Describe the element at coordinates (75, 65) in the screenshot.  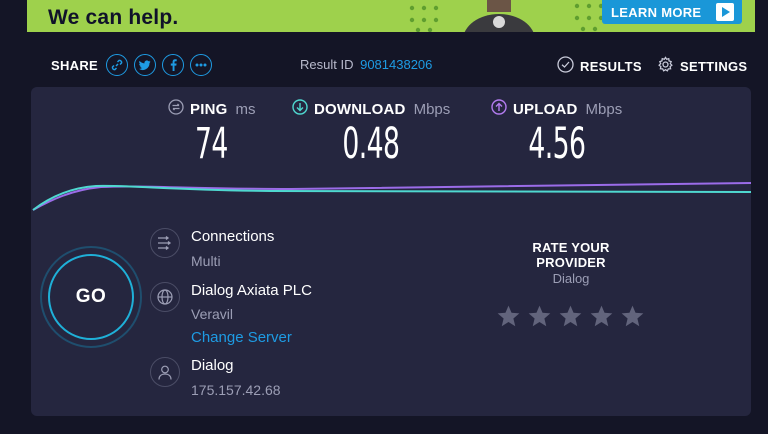
I see `share-label: SHARE` at that location.